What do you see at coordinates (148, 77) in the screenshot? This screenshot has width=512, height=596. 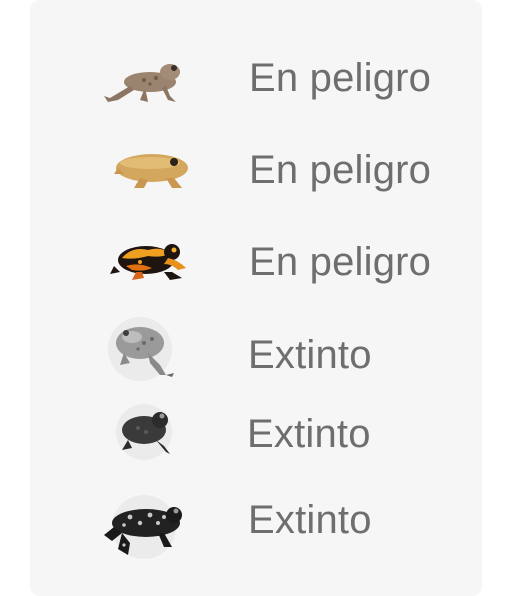 I see `brown-frog-icon` at bounding box center [148, 77].